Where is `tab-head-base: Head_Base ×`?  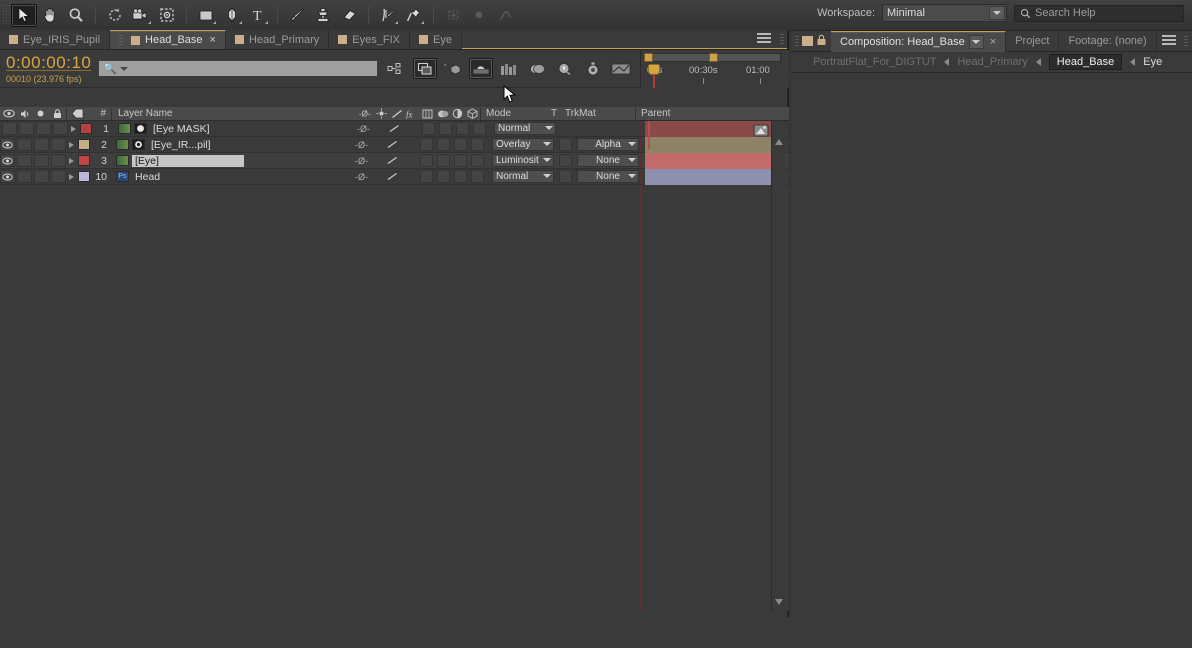
tab-head-base: Head_Base × is located at coordinates (168, 39).